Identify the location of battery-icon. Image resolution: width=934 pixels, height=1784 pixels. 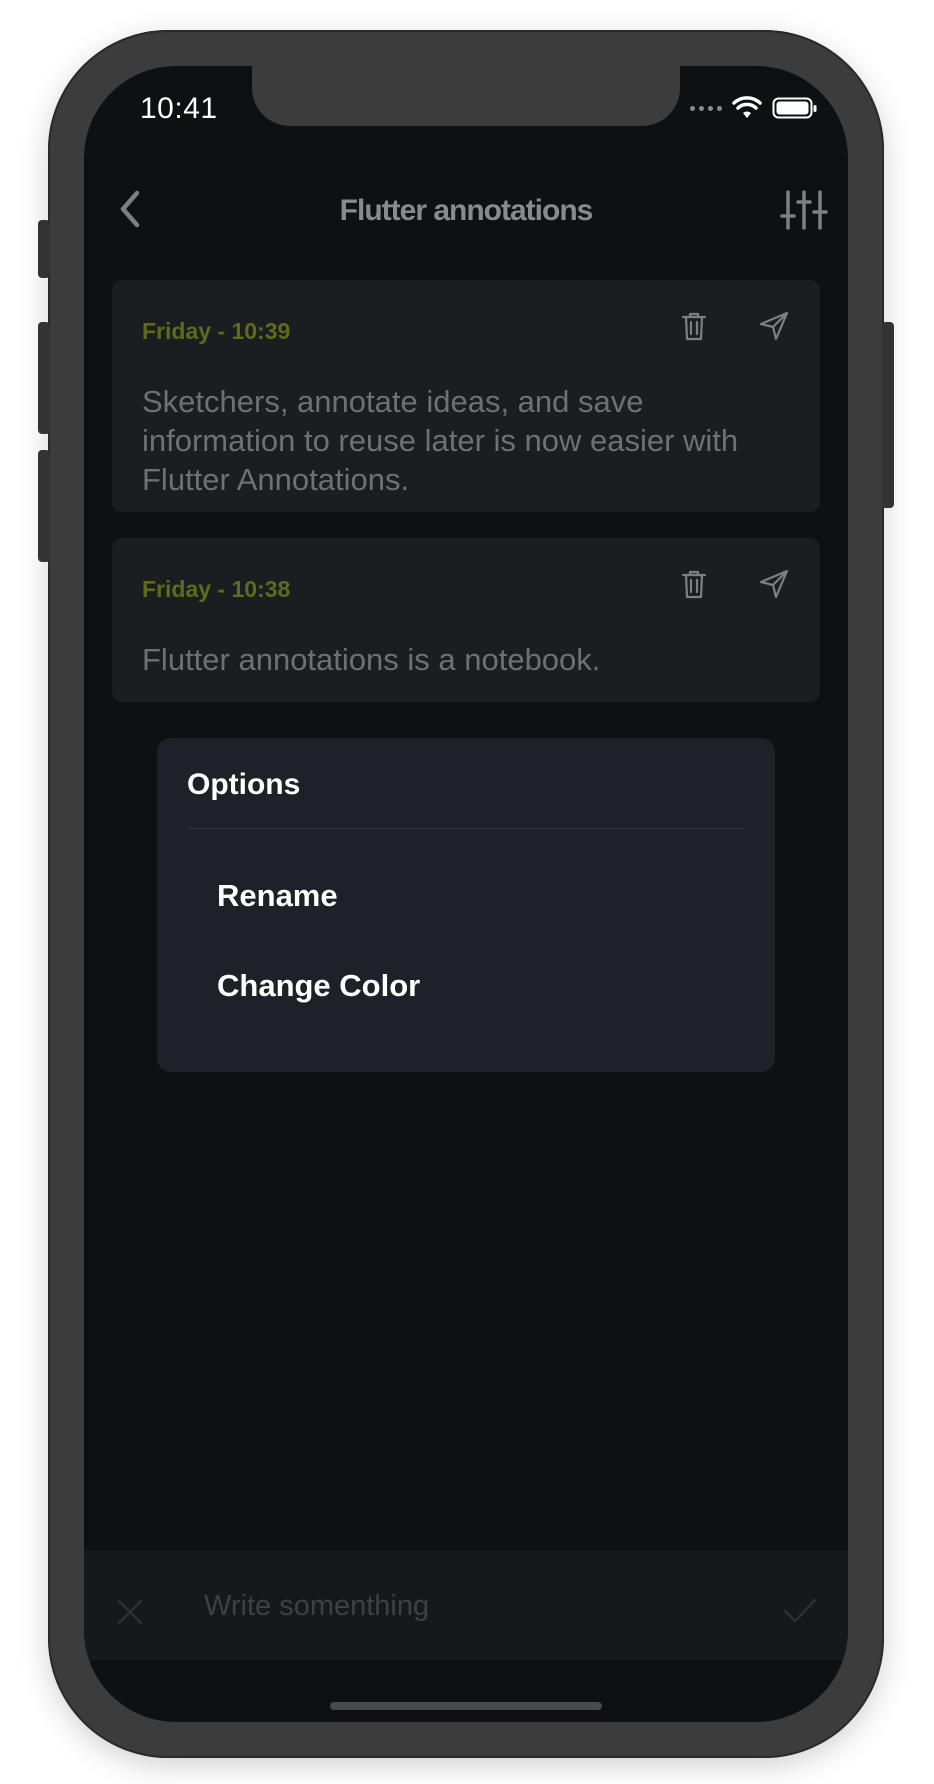
(794, 108).